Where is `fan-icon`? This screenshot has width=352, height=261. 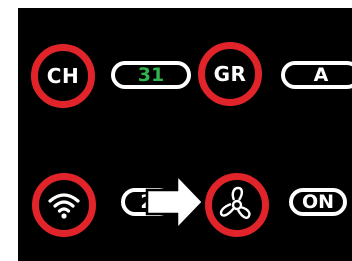
fan-icon is located at coordinates (235, 202).